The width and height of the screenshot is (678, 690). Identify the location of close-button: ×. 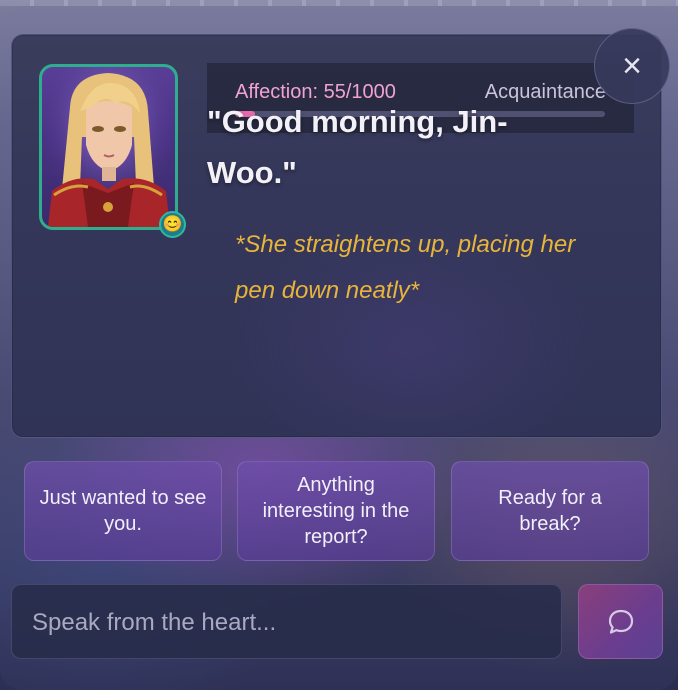
(632, 66).